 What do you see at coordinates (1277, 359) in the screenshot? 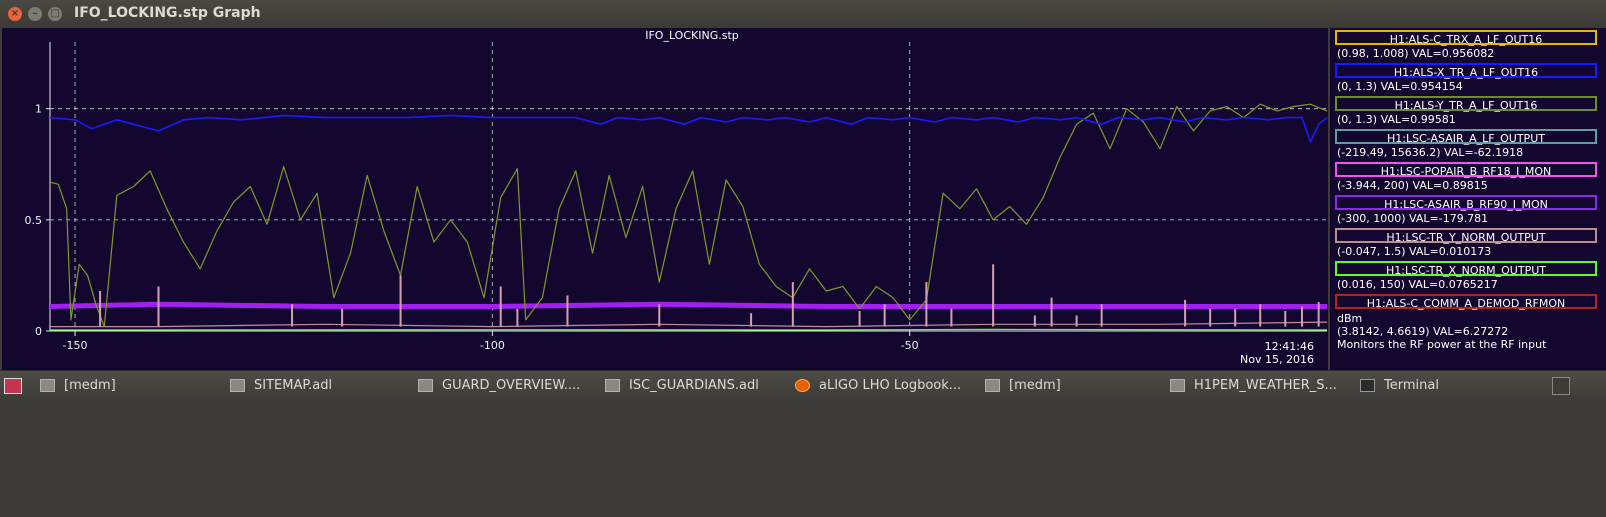
I see `date-label: Nov 15, 2016` at bounding box center [1277, 359].